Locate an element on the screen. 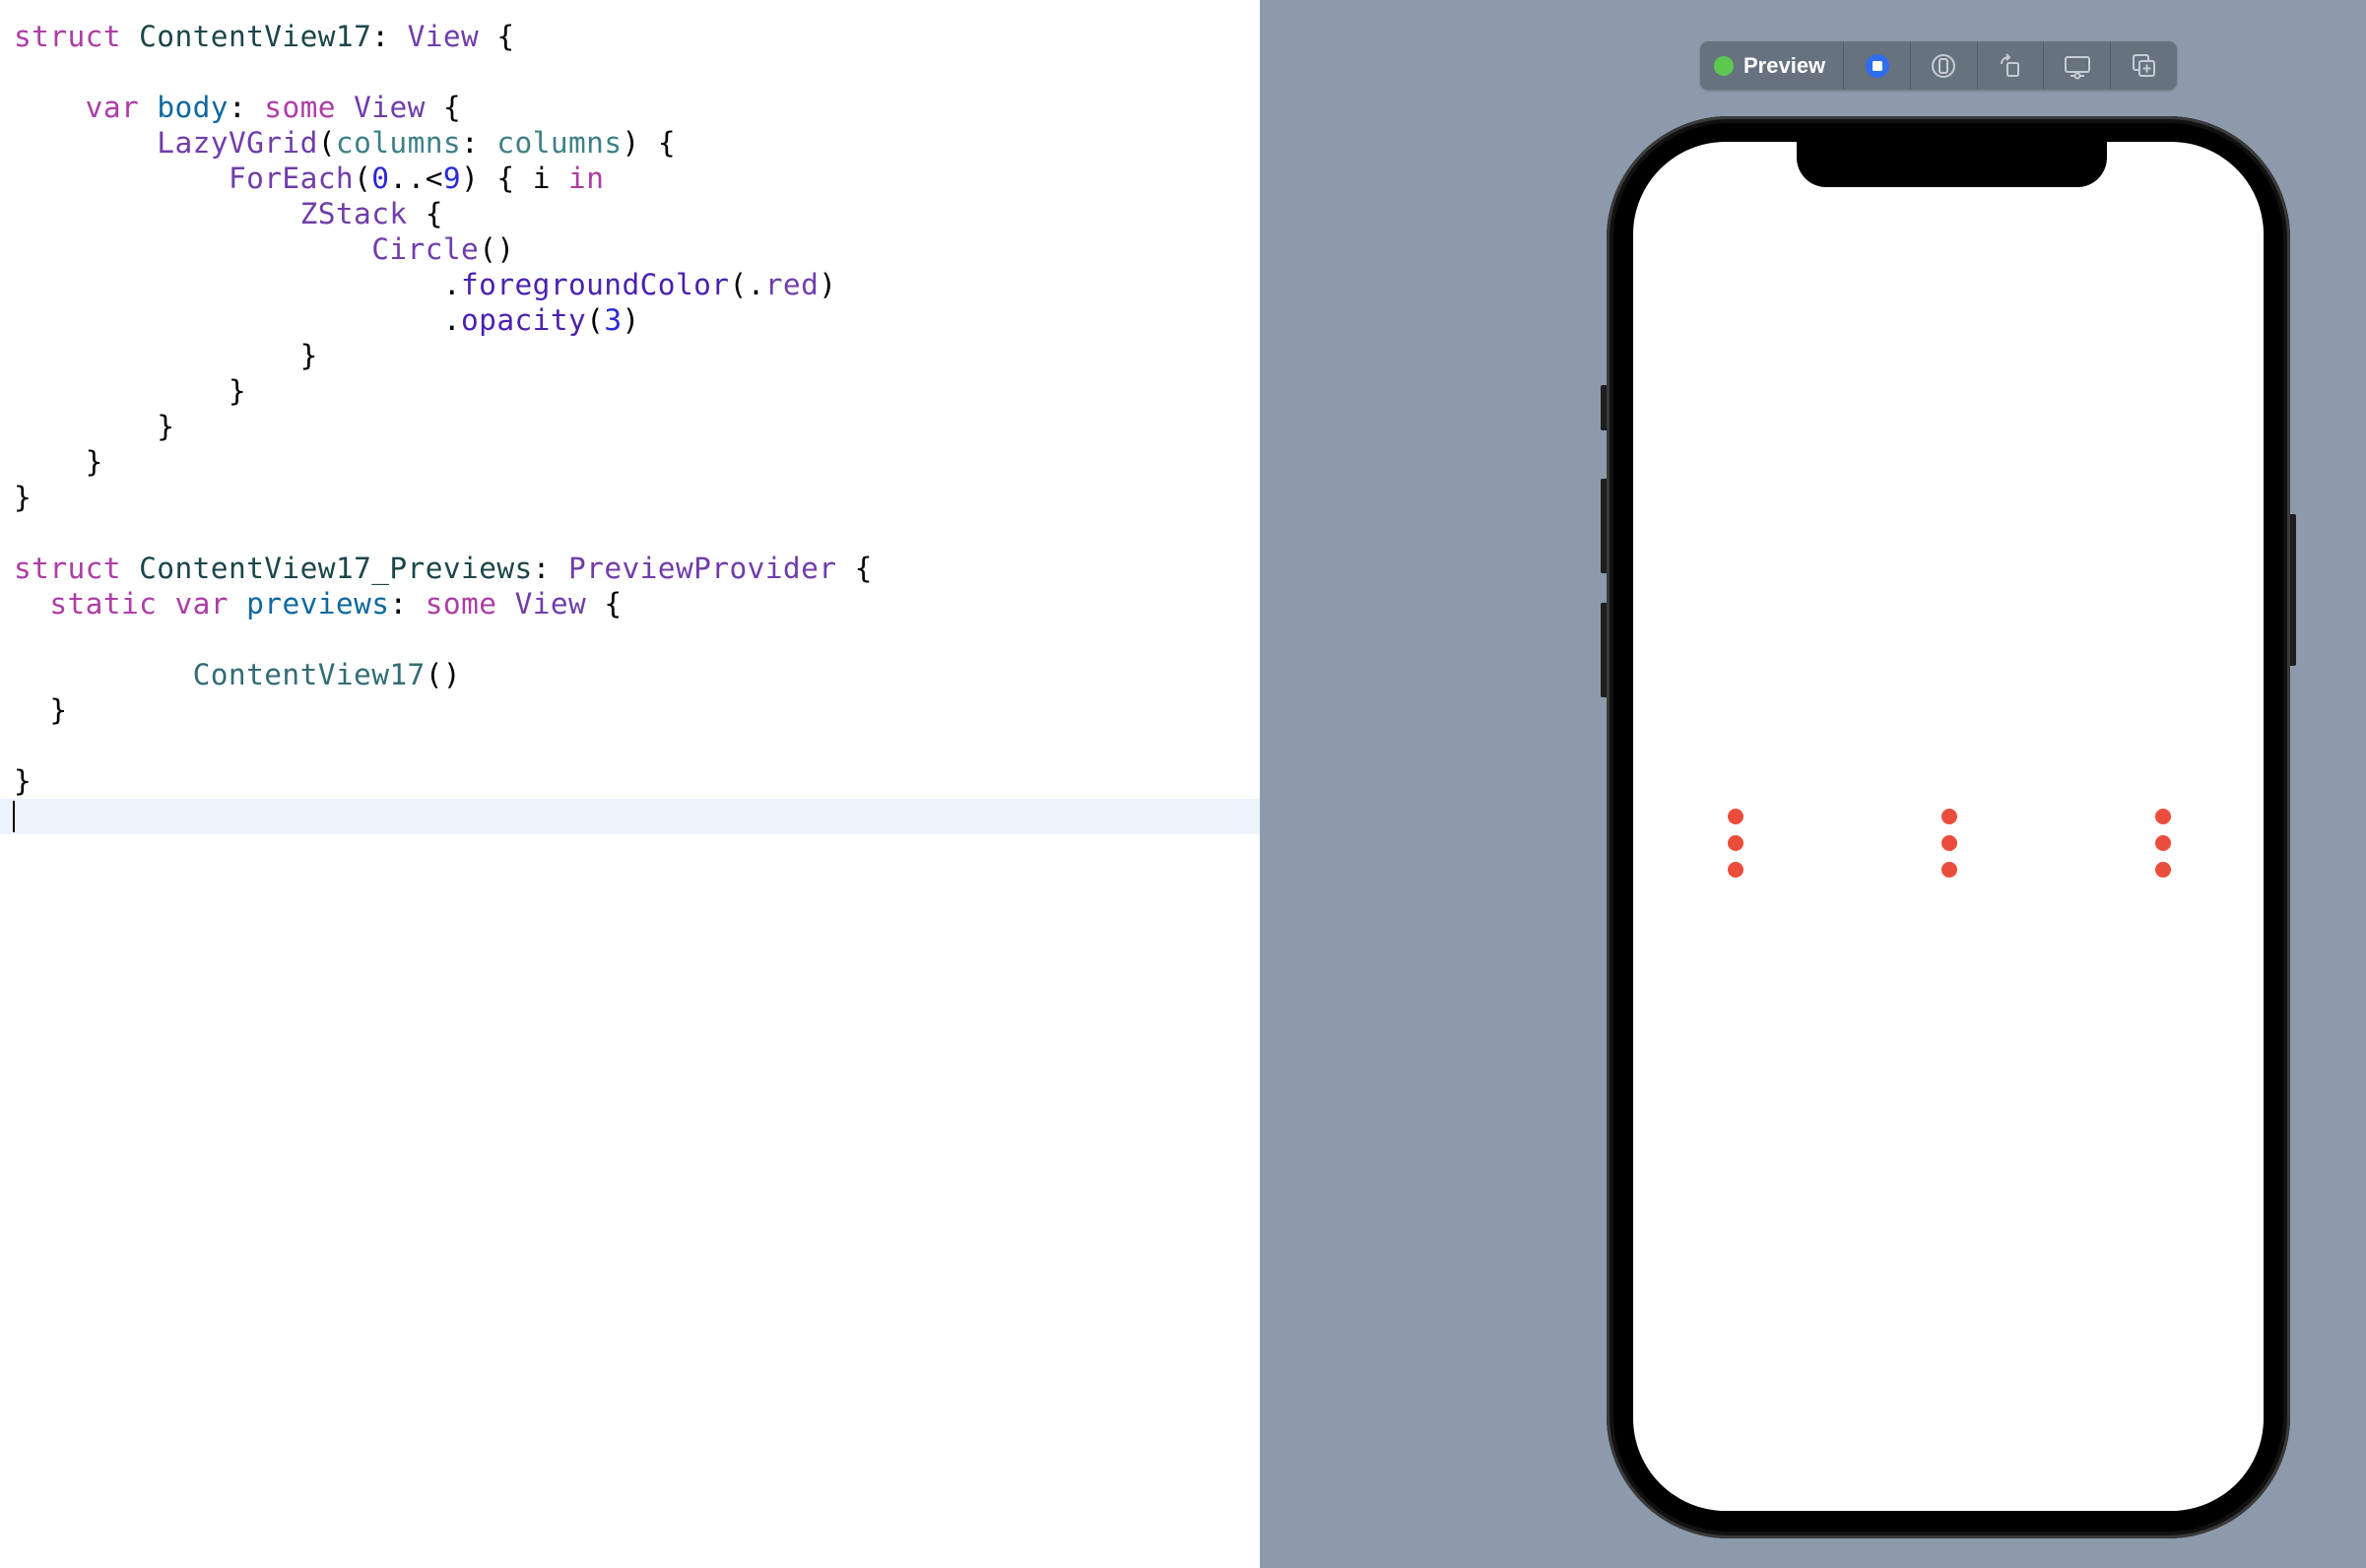 This screenshot has width=2366, height=1568. live-status-dot is located at coordinates (1724, 65).